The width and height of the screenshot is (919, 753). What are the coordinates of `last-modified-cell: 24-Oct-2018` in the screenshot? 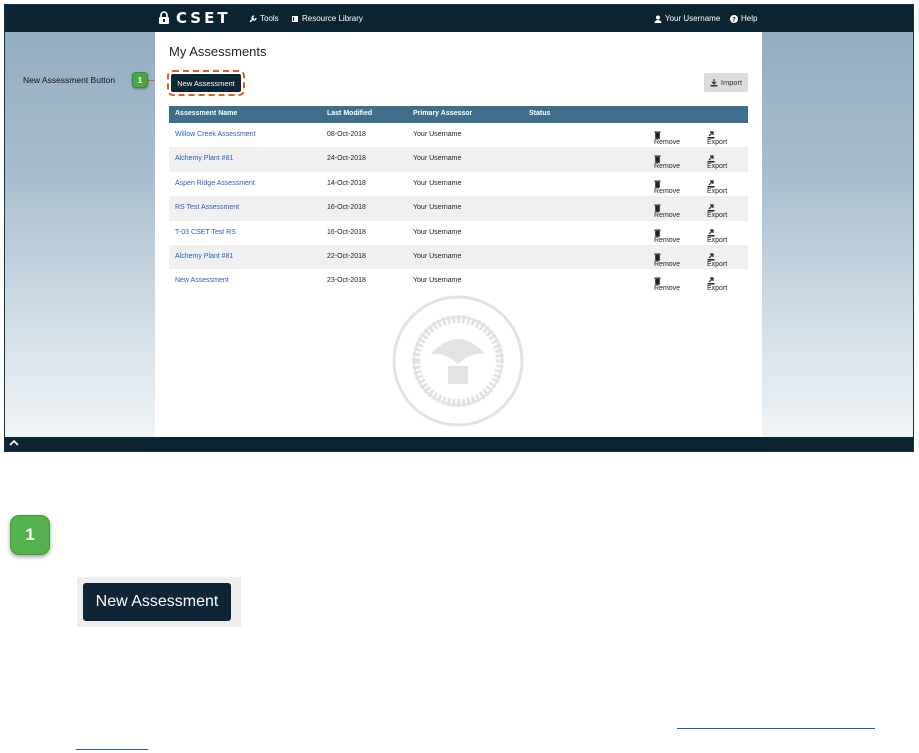 It's located at (346, 159).